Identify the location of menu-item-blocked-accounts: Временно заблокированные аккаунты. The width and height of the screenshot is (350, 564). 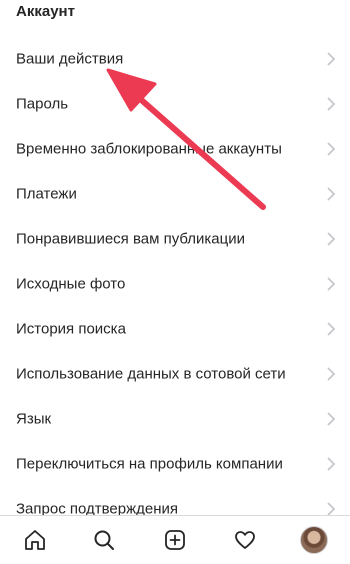
(175, 148).